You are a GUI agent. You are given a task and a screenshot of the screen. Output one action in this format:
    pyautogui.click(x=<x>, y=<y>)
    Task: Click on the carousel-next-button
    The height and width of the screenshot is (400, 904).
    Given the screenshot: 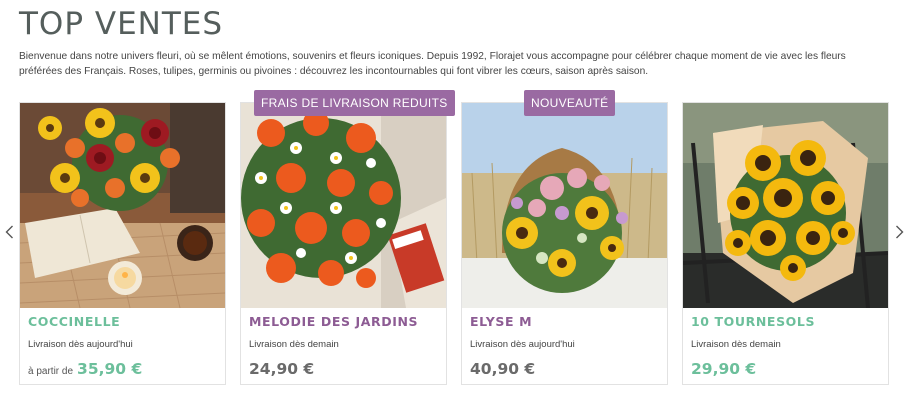 What is the action you would take?
    pyautogui.click(x=898, y=232)
    